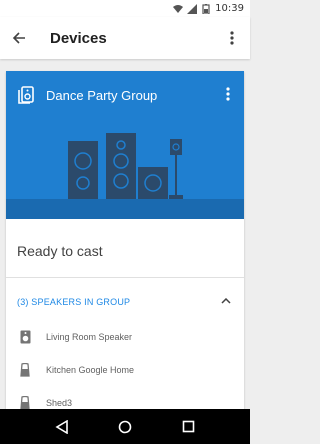  I want to click on home-circle-icon, so click(125, 426).